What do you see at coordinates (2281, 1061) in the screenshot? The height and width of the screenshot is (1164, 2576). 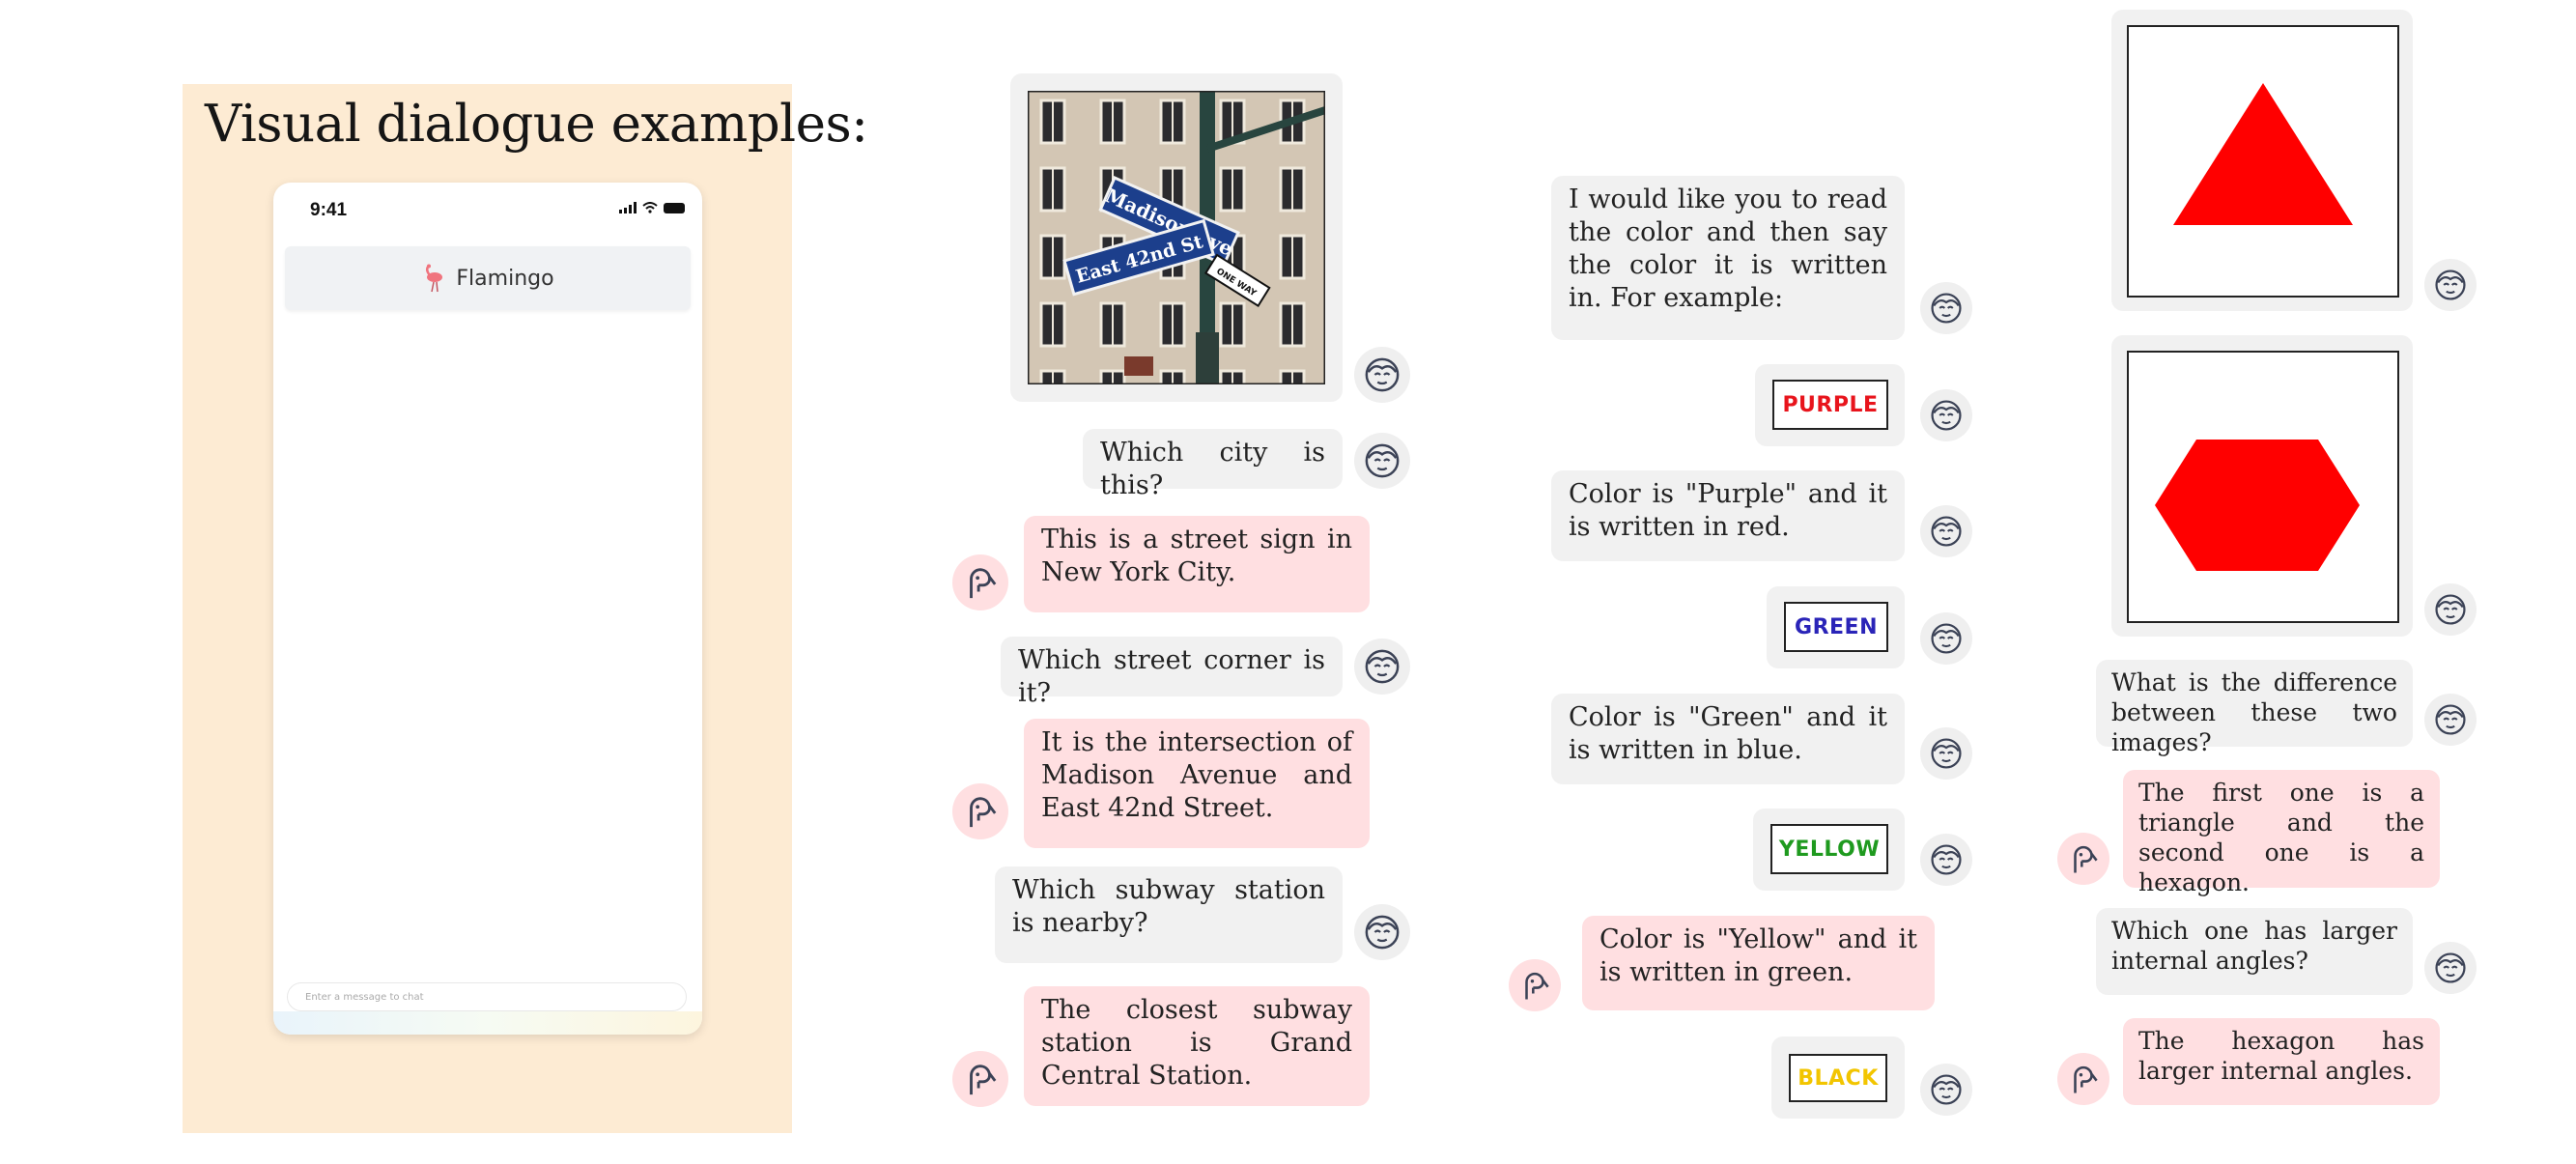 I see `bot-message: The hexagon has larger internal angles.` at bounding box center [2281, 1061].